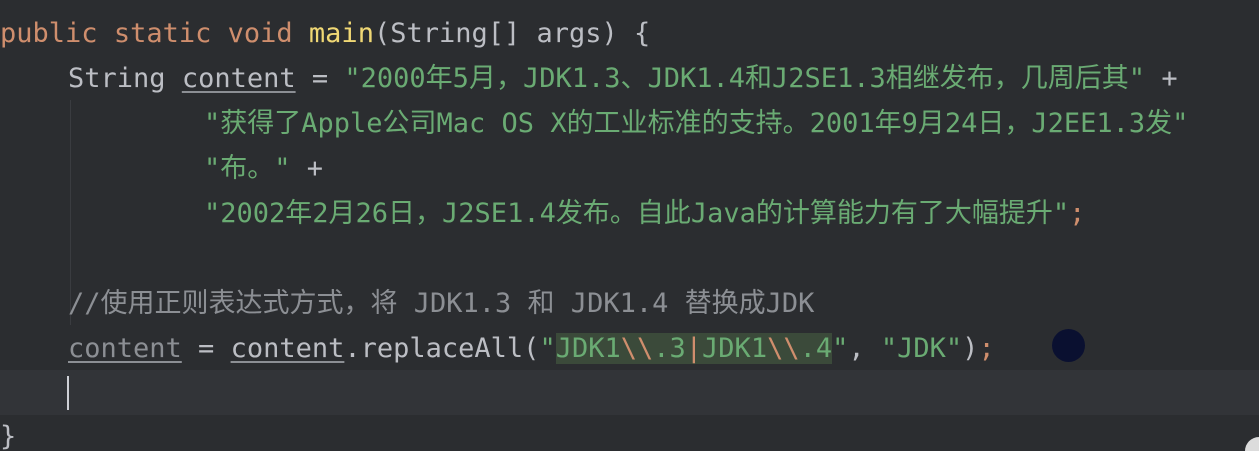  What do you see at coordinates (341, 33) in the screenshot?
I see `method-name: main` at bounding box center [341, 33].